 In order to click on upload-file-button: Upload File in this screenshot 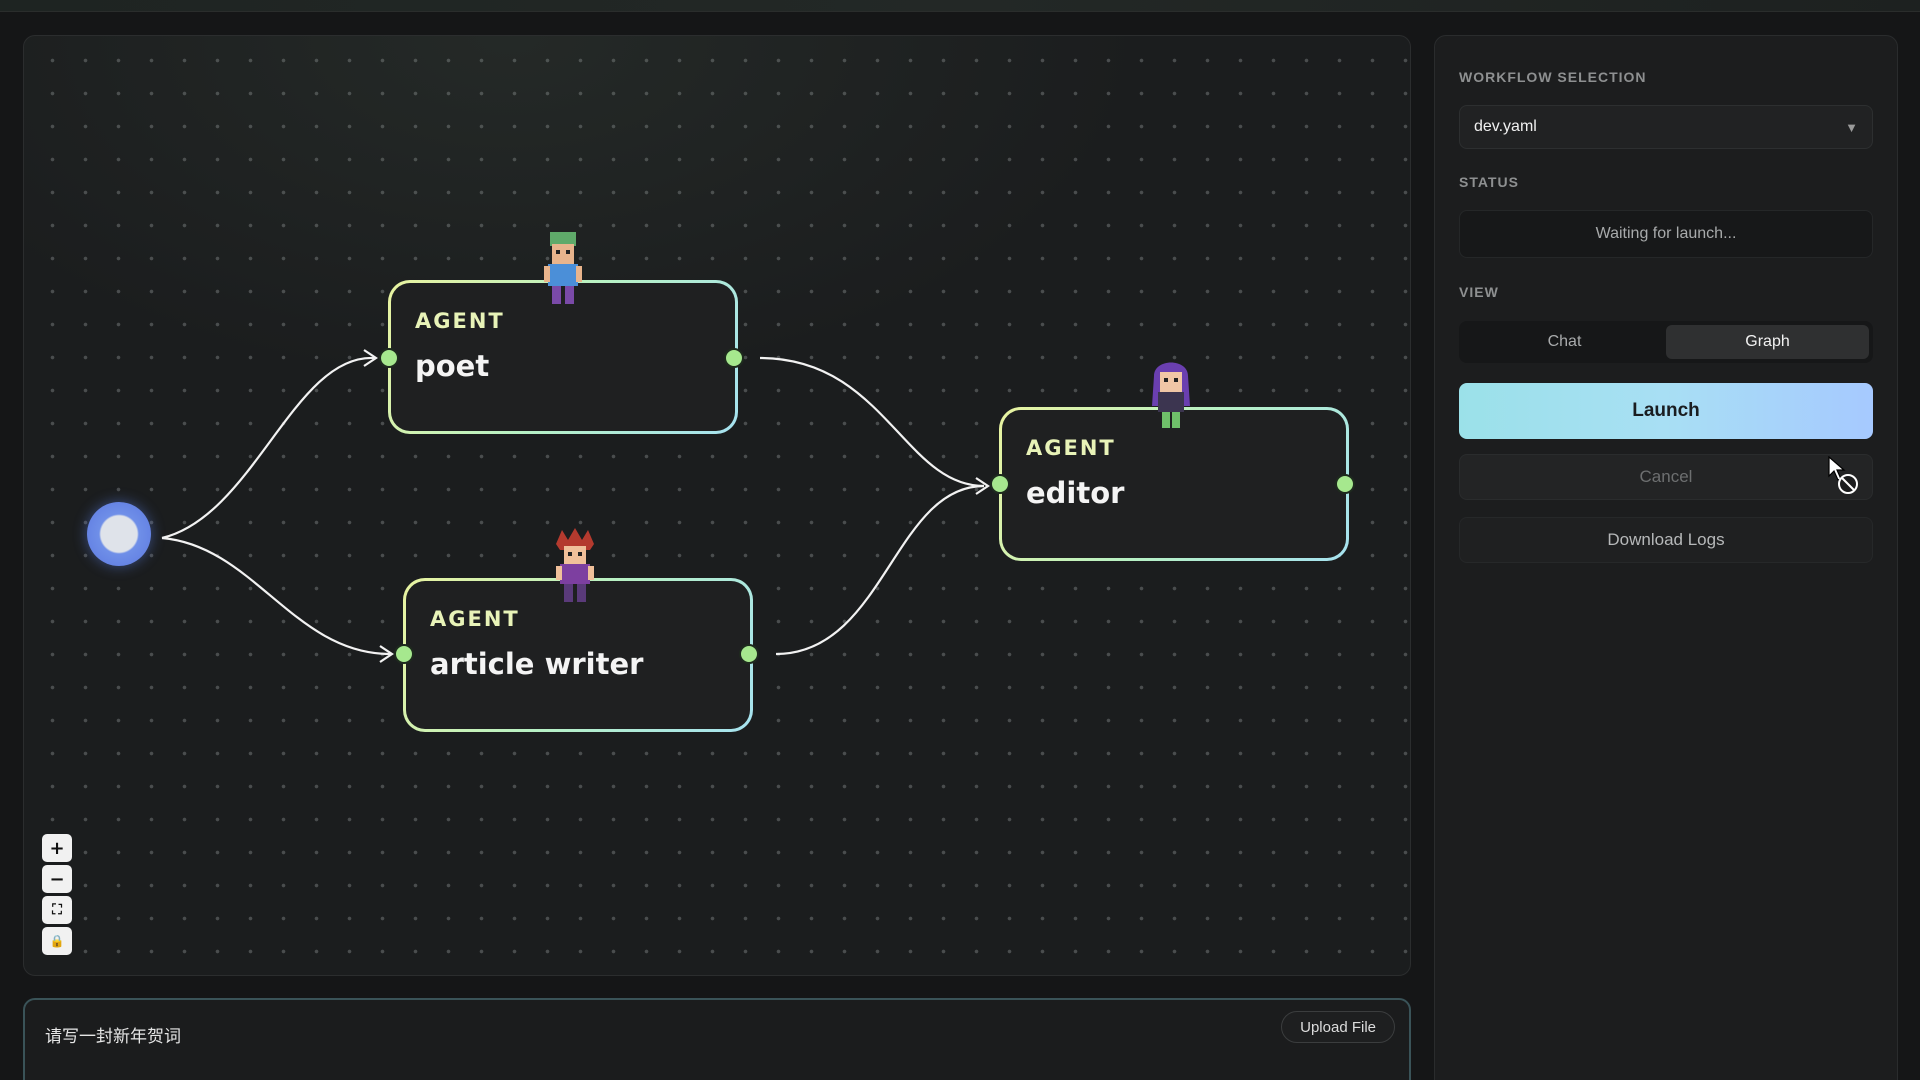, I will do `click(1338, 1027)`.